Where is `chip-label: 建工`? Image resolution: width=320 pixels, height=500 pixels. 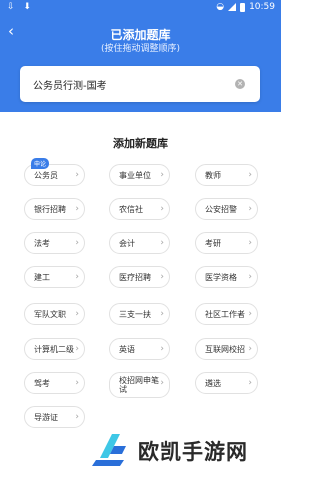 chip-label: 建工 is located at coordinates (42, 277).